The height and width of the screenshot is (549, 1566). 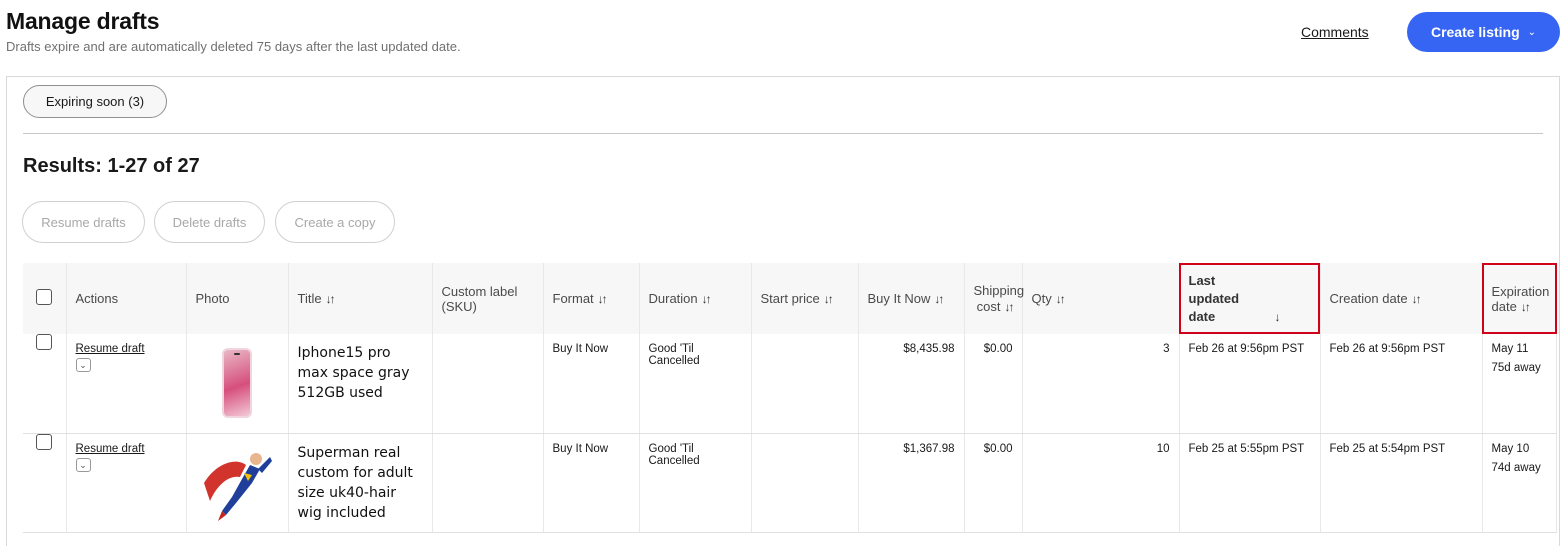 What do you see at coordinates (1250, 298) in the screenshot?
I see `col-last-updated: Last updated date ↓` at bounding box center [1250, 298].